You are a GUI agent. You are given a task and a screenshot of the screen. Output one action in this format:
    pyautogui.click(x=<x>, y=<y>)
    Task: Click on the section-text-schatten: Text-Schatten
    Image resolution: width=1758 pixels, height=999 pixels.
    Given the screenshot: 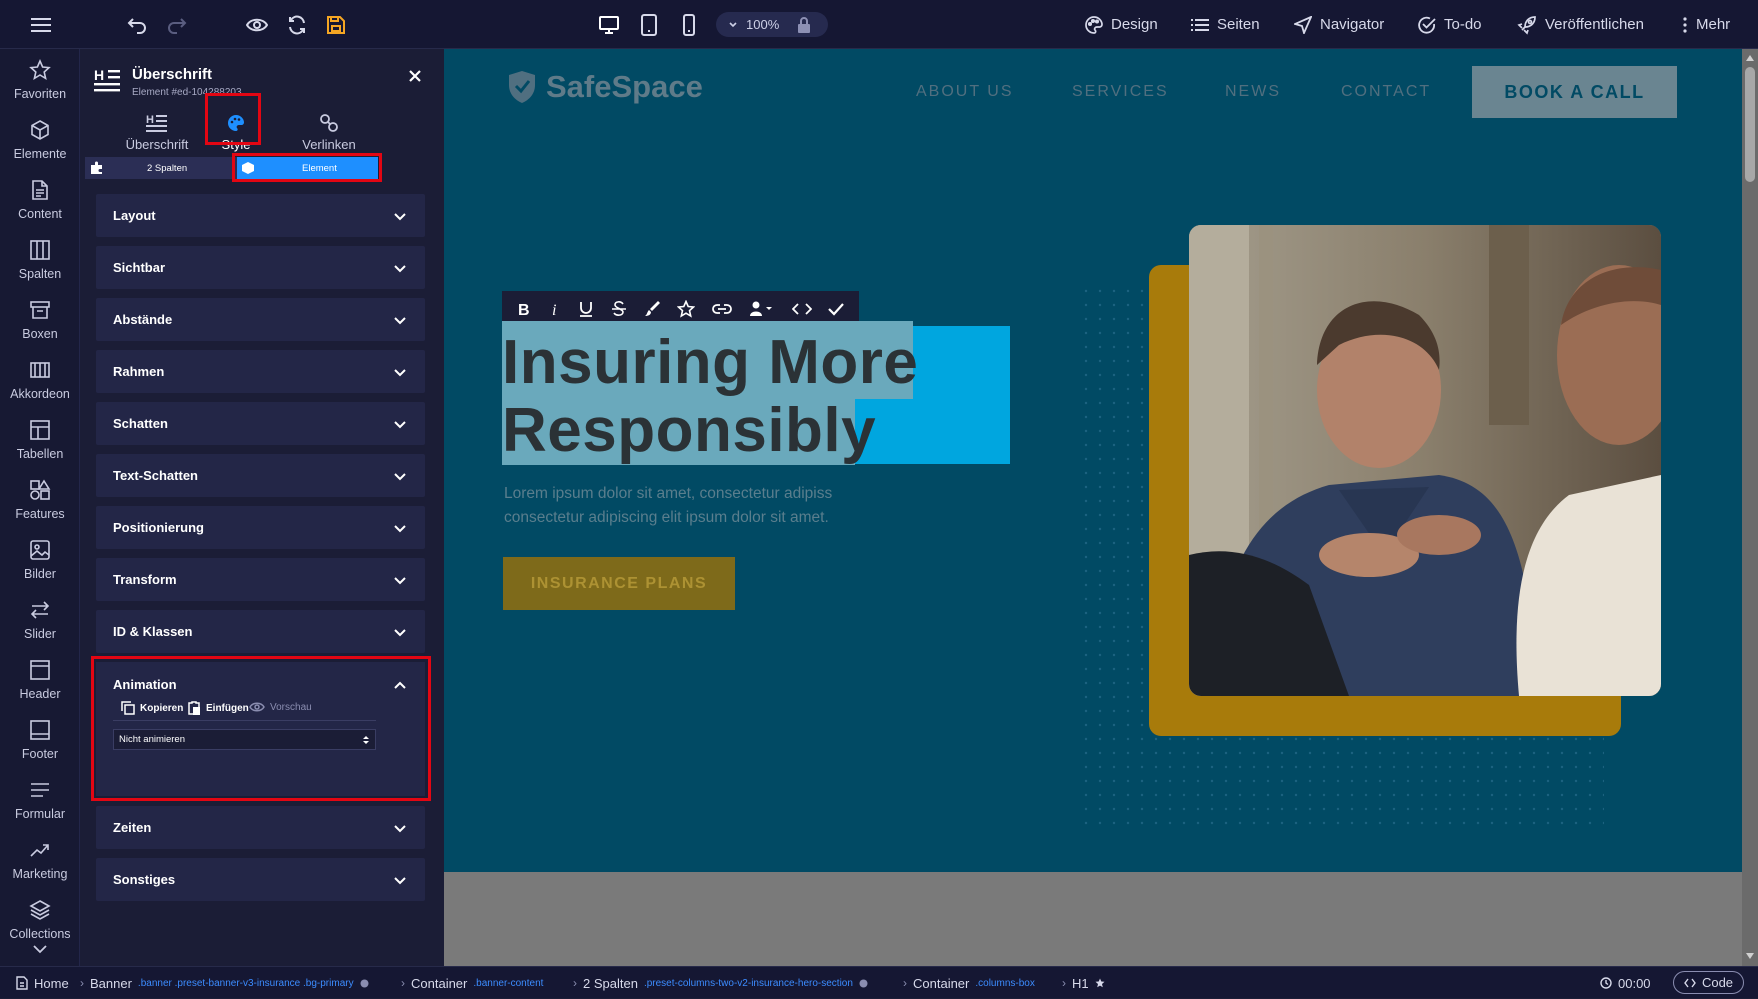 What is the action you would take?
    pyautogui.click(x=260, y=475)
    